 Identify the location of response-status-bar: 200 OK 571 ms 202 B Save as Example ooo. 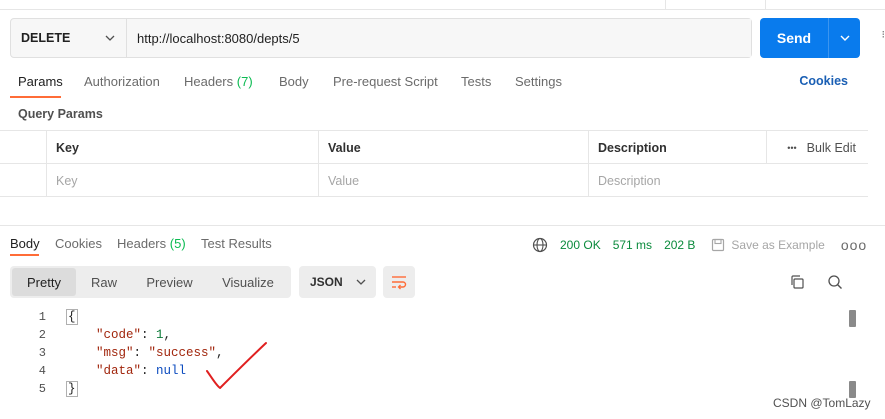
(699, 245).